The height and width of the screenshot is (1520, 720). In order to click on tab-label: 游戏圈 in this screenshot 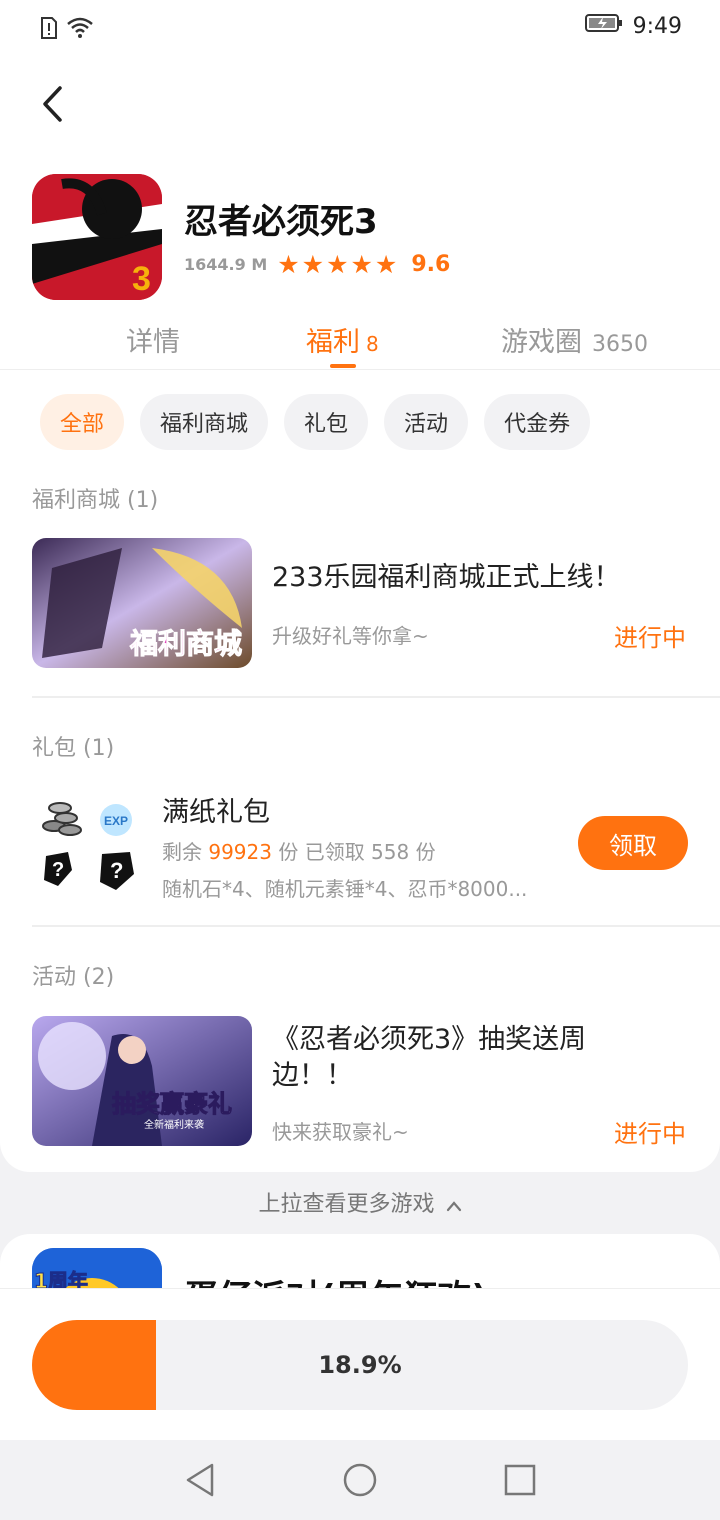, I will do `click(541, 342)`.